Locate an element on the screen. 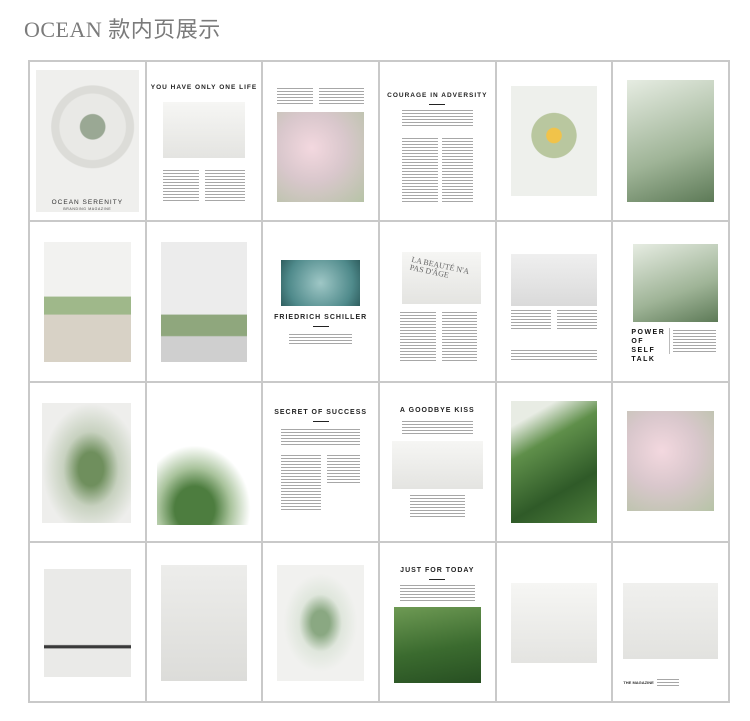 The width and height of the screenshot is (750, 721). page-thumbnail: JUST FOR TODAY is located at coordinates (437, 621).